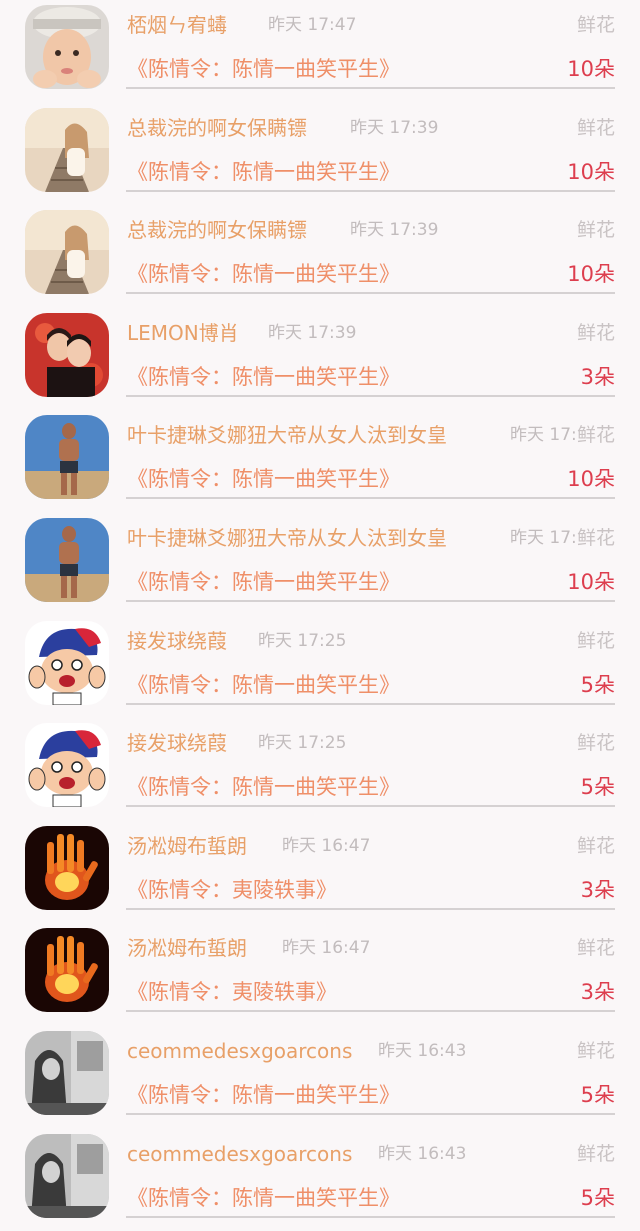  Describe the element at coordinates (320, 359) in the screenshot. I see `list-item: LEMON博肖 昨天 17:39 鲜花 《陈情令：陈情一曲笑平生》 3朵` at that location.